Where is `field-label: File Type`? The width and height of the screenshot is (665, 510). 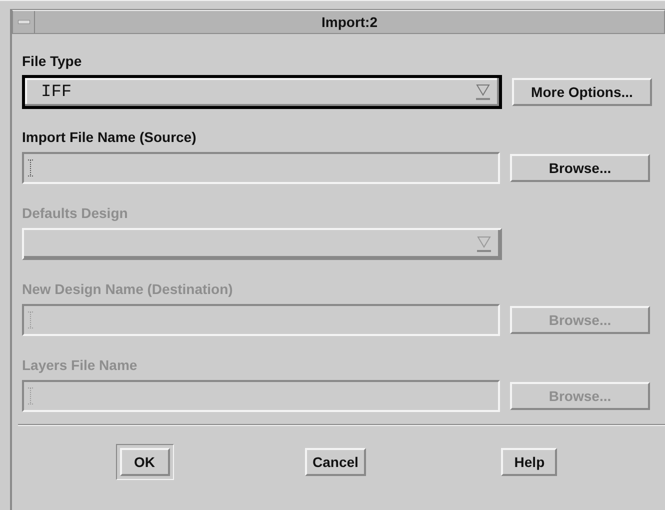 field-label: File Type is located at coordinates (52, 61).